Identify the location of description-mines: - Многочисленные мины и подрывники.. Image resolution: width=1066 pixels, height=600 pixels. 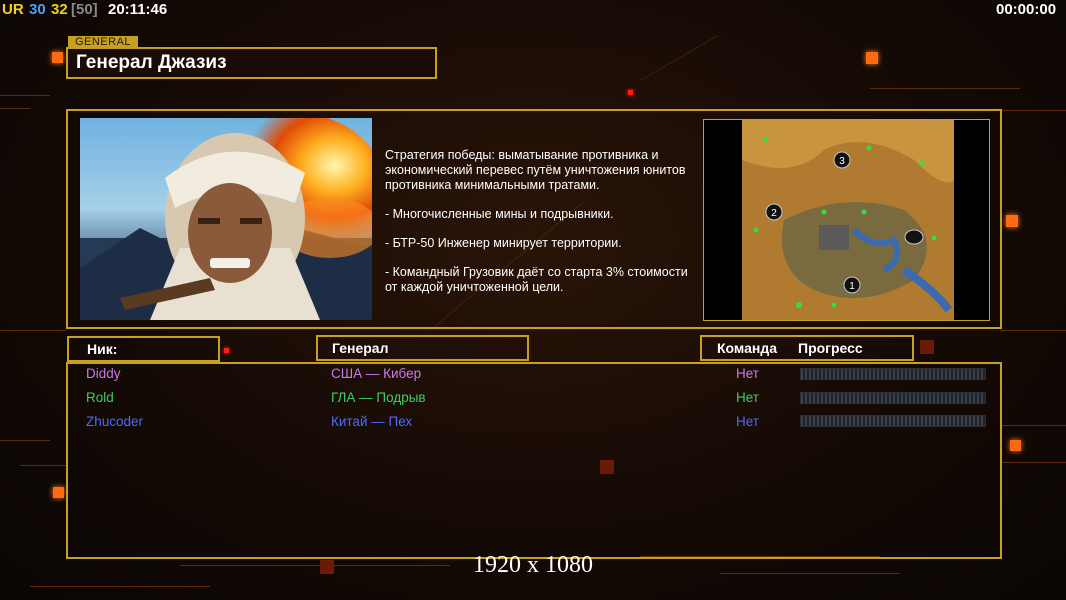
(499, 214).